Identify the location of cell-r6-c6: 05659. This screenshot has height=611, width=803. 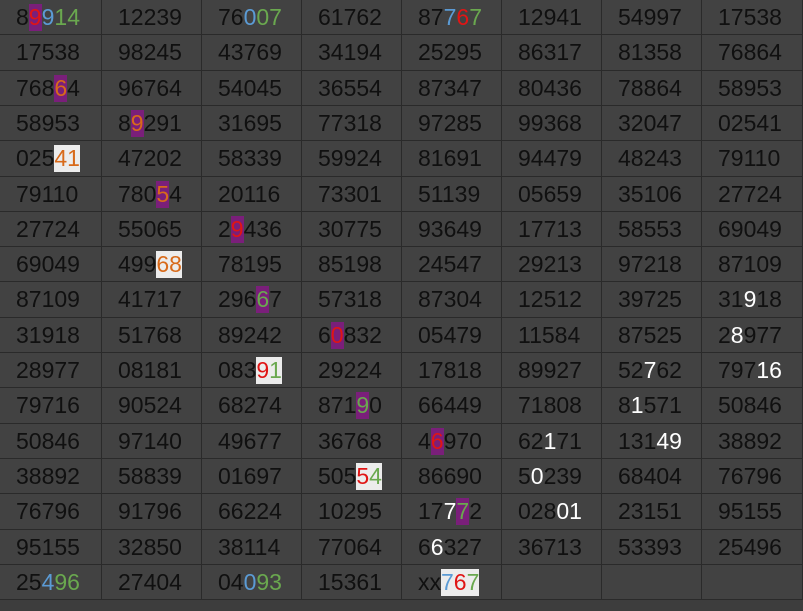
(552, 194).